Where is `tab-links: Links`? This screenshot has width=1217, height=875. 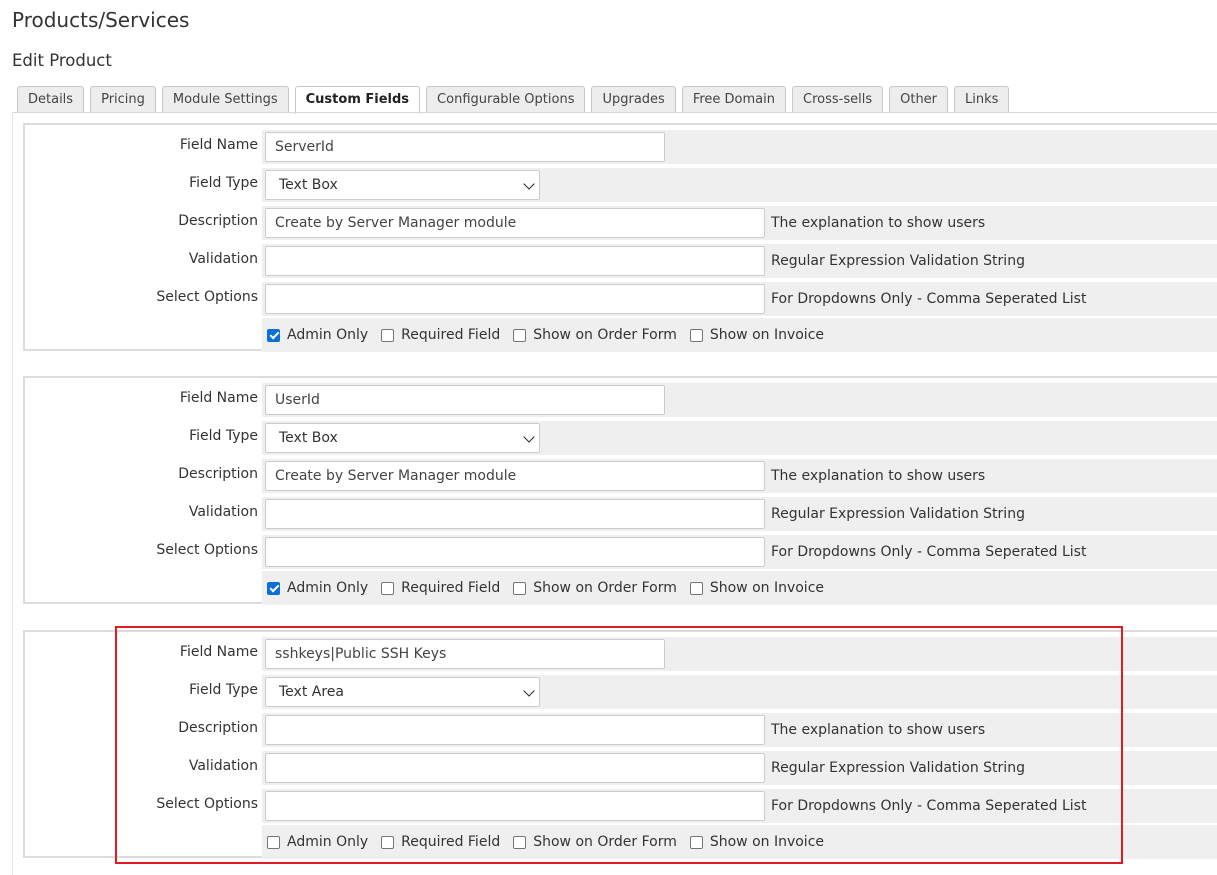 tab-links: Links is located at coordinates (982, 99).